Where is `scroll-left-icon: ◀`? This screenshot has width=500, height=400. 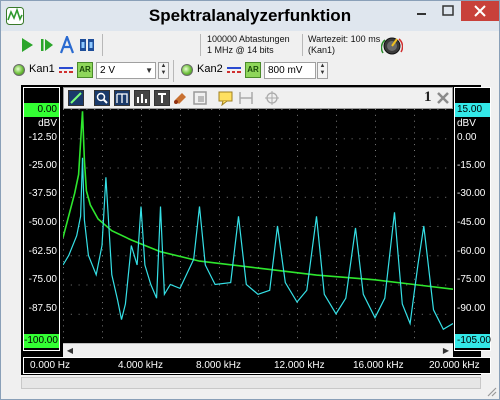 scroll-left-icon: ◀ is located at coordinates (70, 350).